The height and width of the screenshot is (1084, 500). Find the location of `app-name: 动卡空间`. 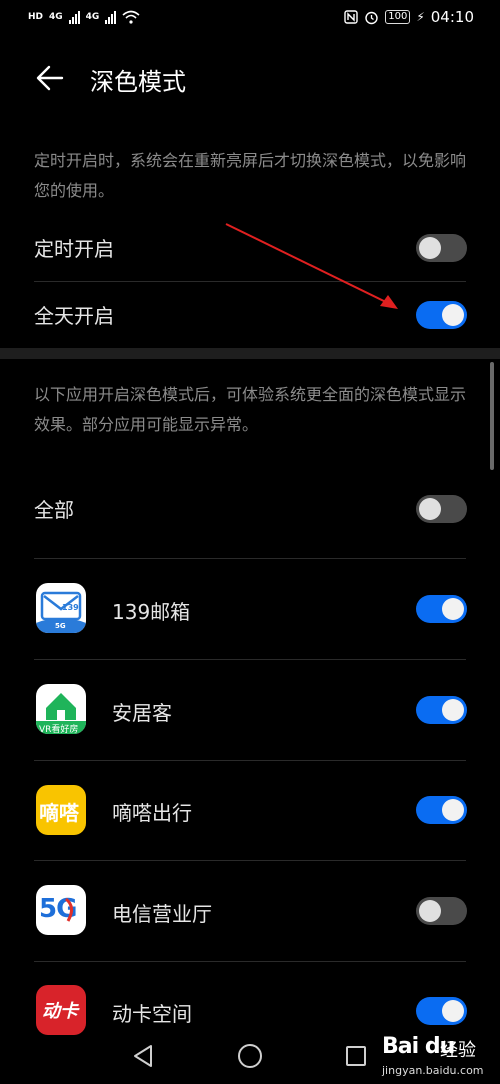

app-name: 动卡空间 is located at coordinates (152, 1014).